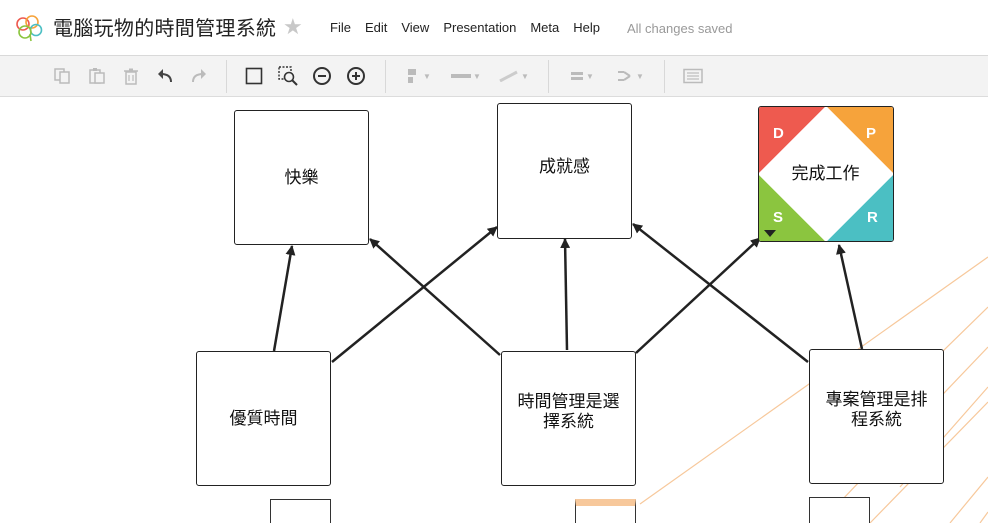  Describe the element at coordinates (435, 297) in the screenshot. I see `arrow-choice-to-happiness` at that location.